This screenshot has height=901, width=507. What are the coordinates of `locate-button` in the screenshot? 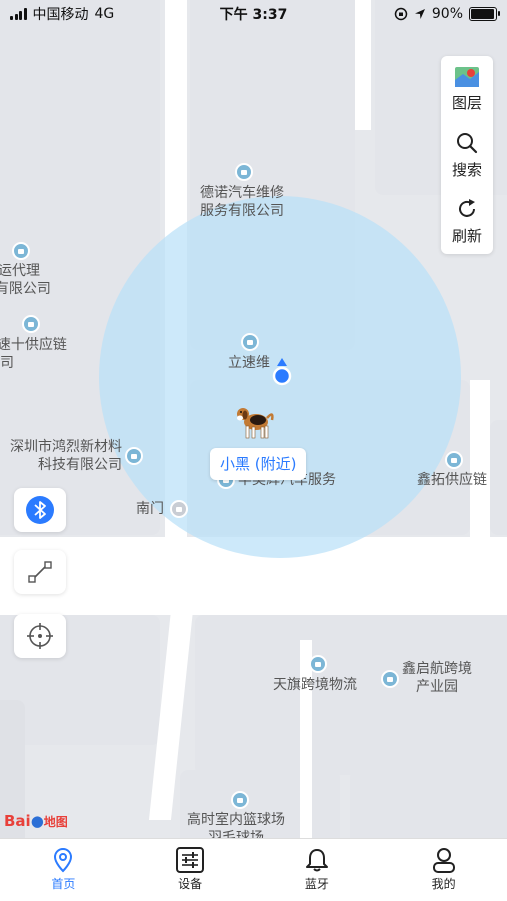 It's located at (40, 636).